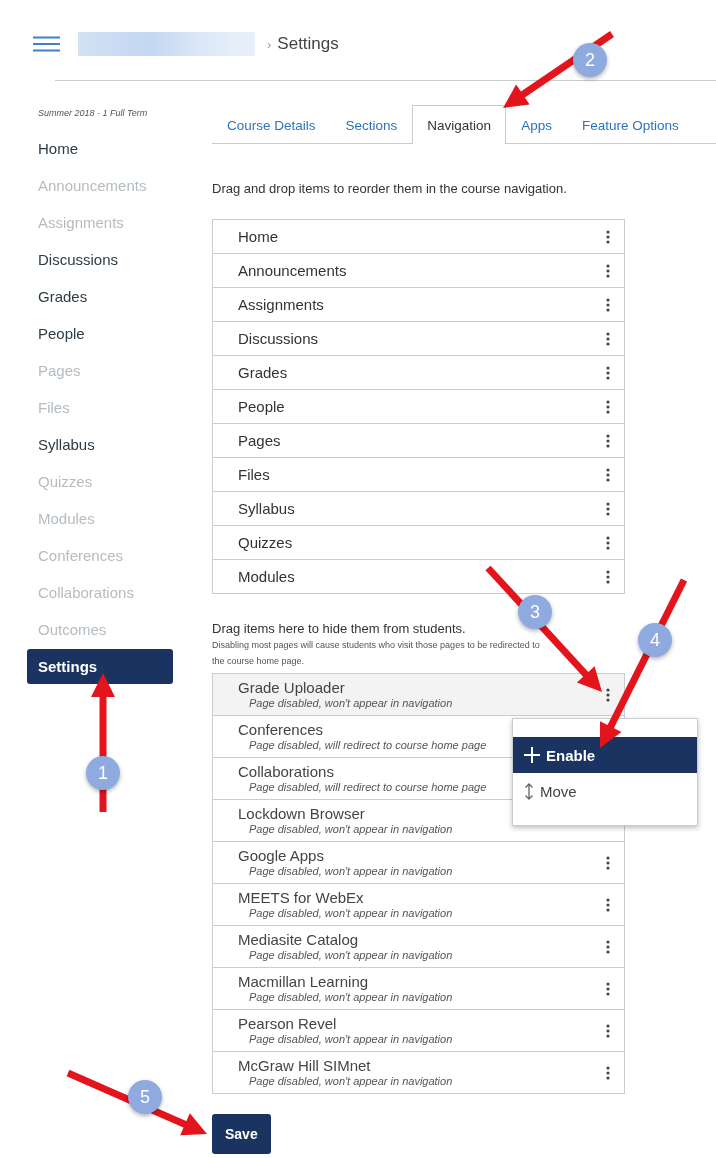 Image resolution: width=716 pixels, height=1158 pixels. I want to click on page-title: Settings, so click(308, 44).